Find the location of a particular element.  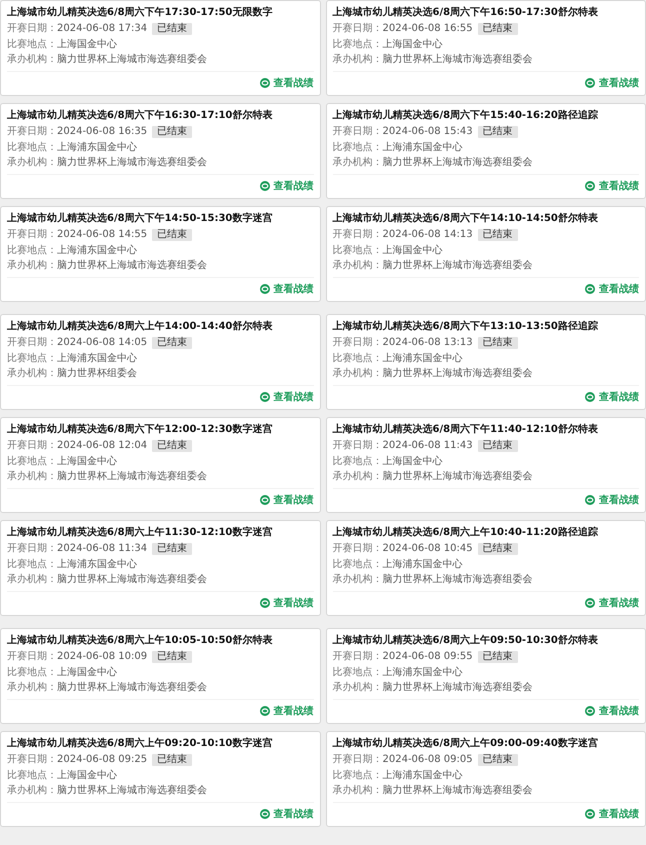

start-time: 2024-06-08 16:35 is located at coordinates (102, 132).